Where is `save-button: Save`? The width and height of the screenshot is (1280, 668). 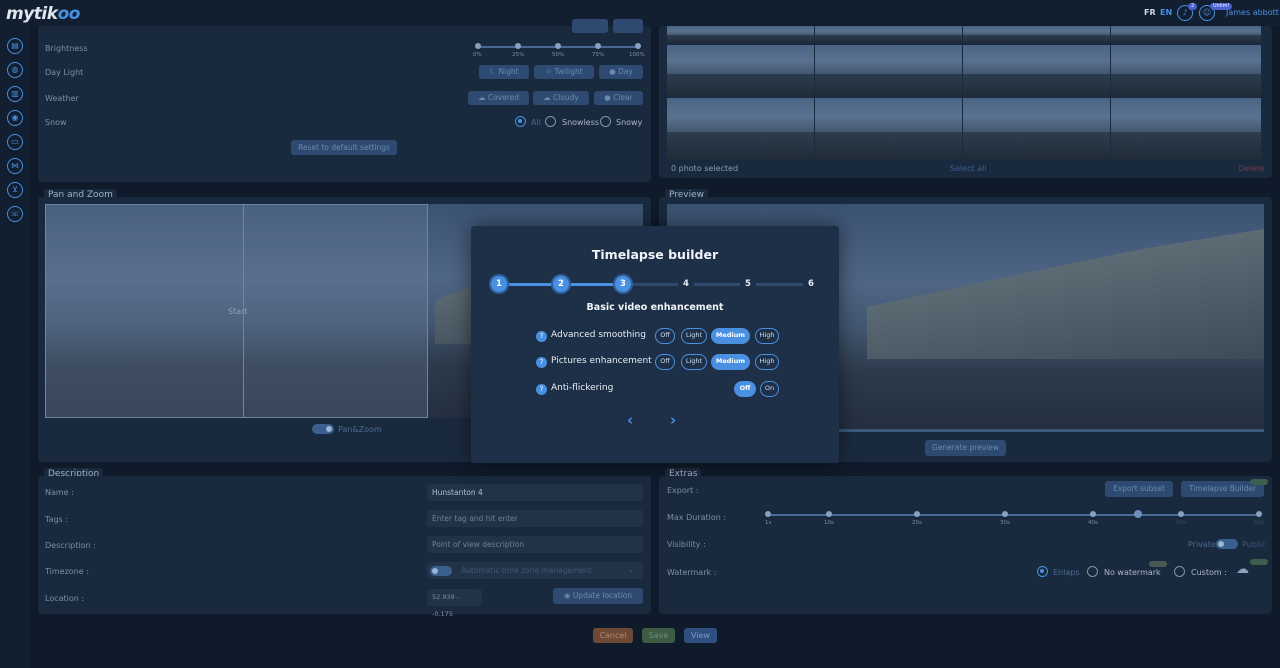
save-button: Save is located at coordinates (658, 635).